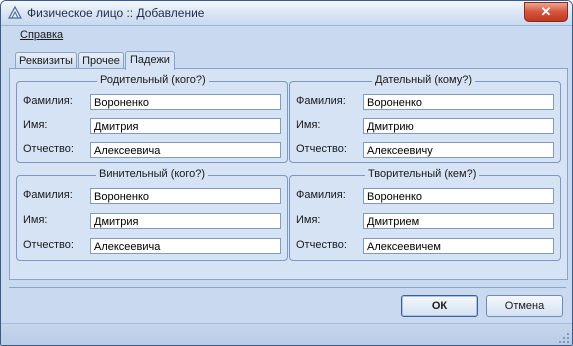 Image resolution: width=573 pixels, height=346 pixels. Describe the element at coordinates (46, 60) in the screenshot. I see `tab-details: Реквизиты` at that location.